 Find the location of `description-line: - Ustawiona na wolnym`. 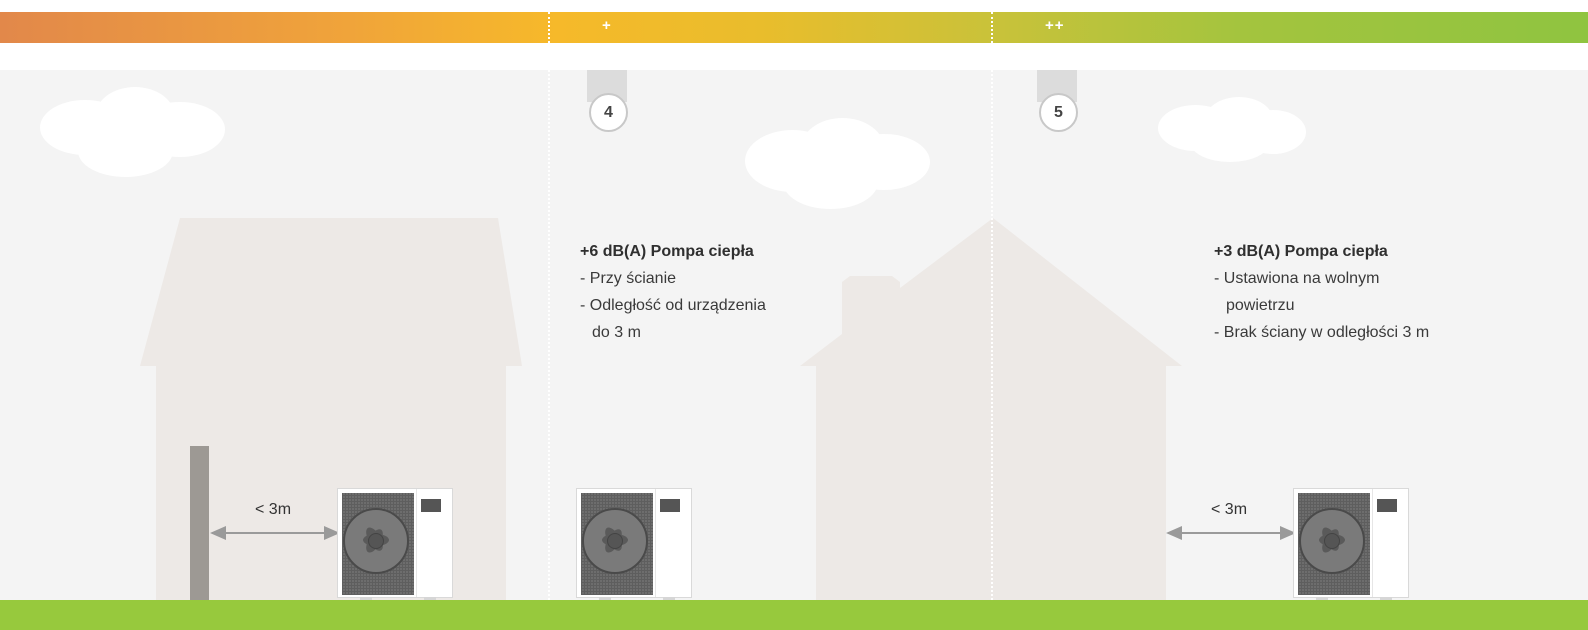

description-line: - Ustawiona na wolnym is located at coordinates (1297, 278).